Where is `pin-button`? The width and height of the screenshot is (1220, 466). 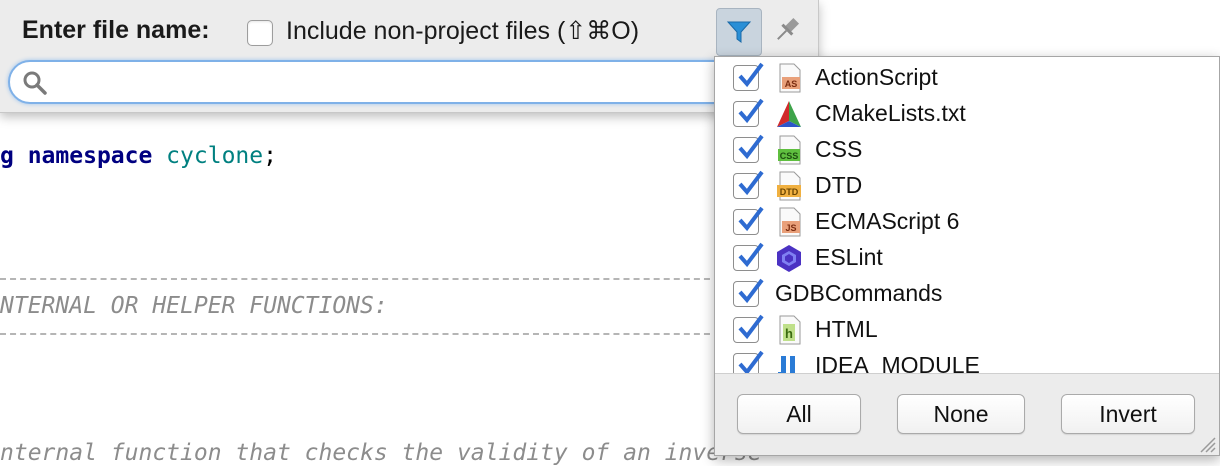 pin-button is located at coordinates (787, 30).